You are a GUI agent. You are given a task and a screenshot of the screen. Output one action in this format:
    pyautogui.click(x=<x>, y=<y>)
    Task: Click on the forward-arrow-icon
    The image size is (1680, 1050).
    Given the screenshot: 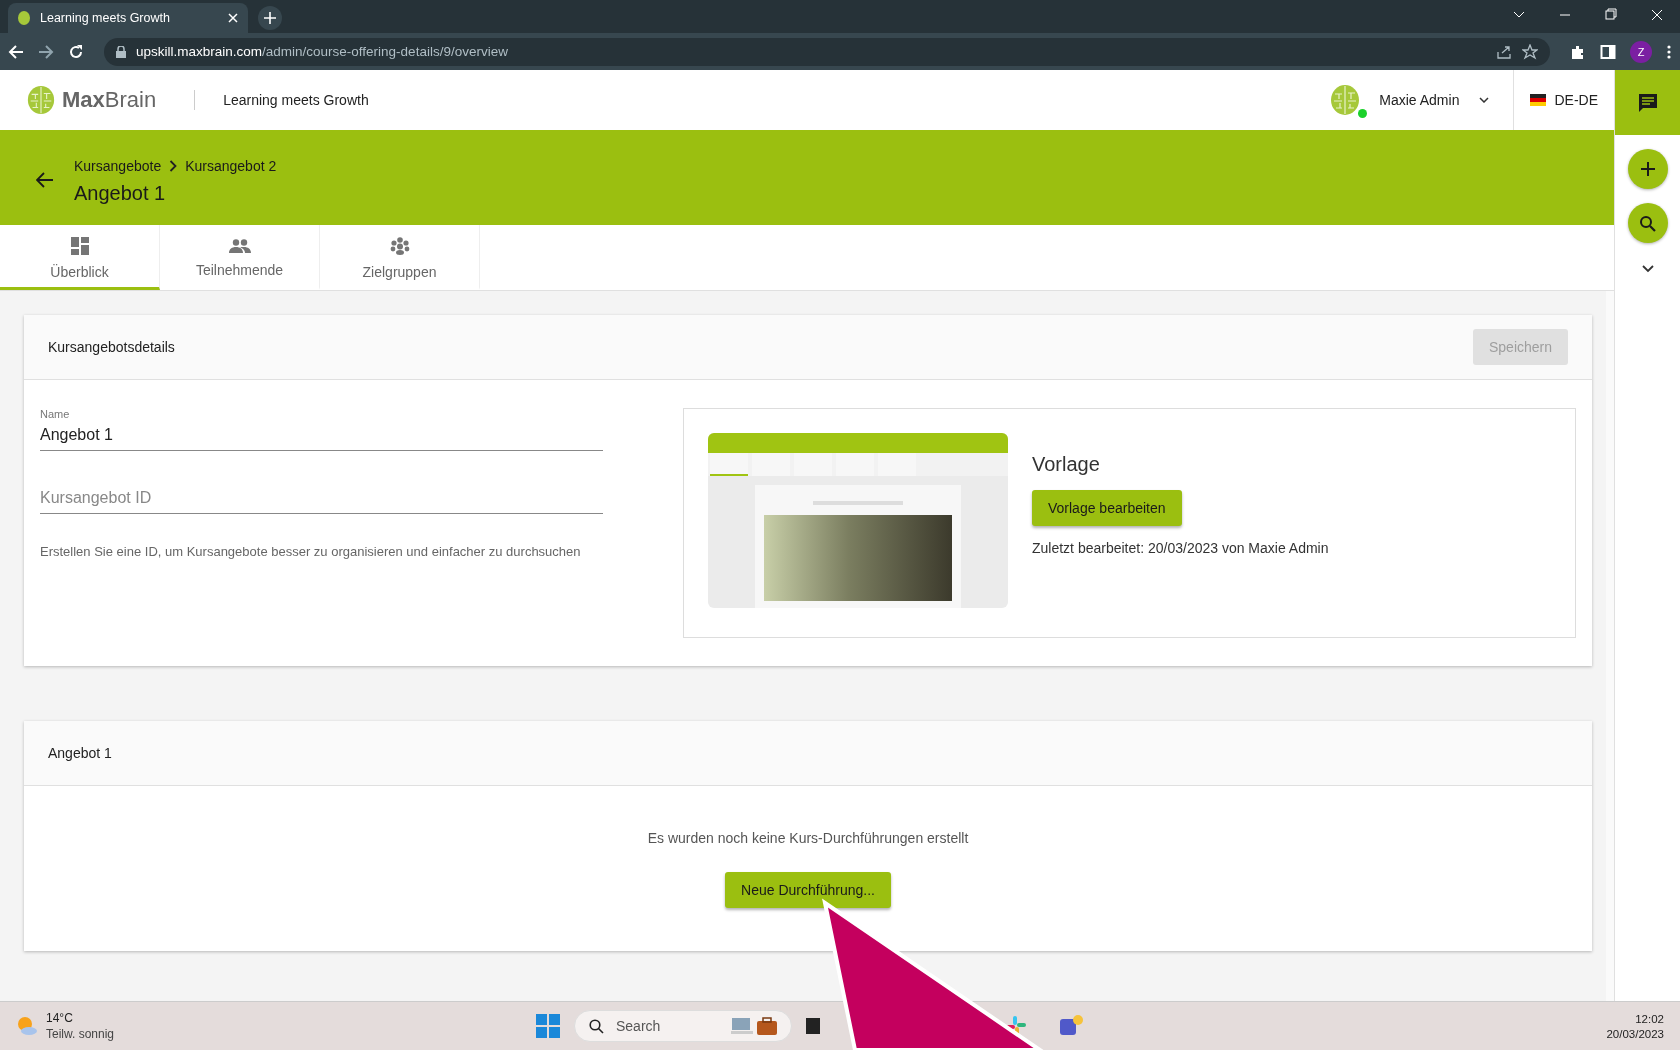 What is the action you would take?
    pyautogui.click(x=46, y=51)
    